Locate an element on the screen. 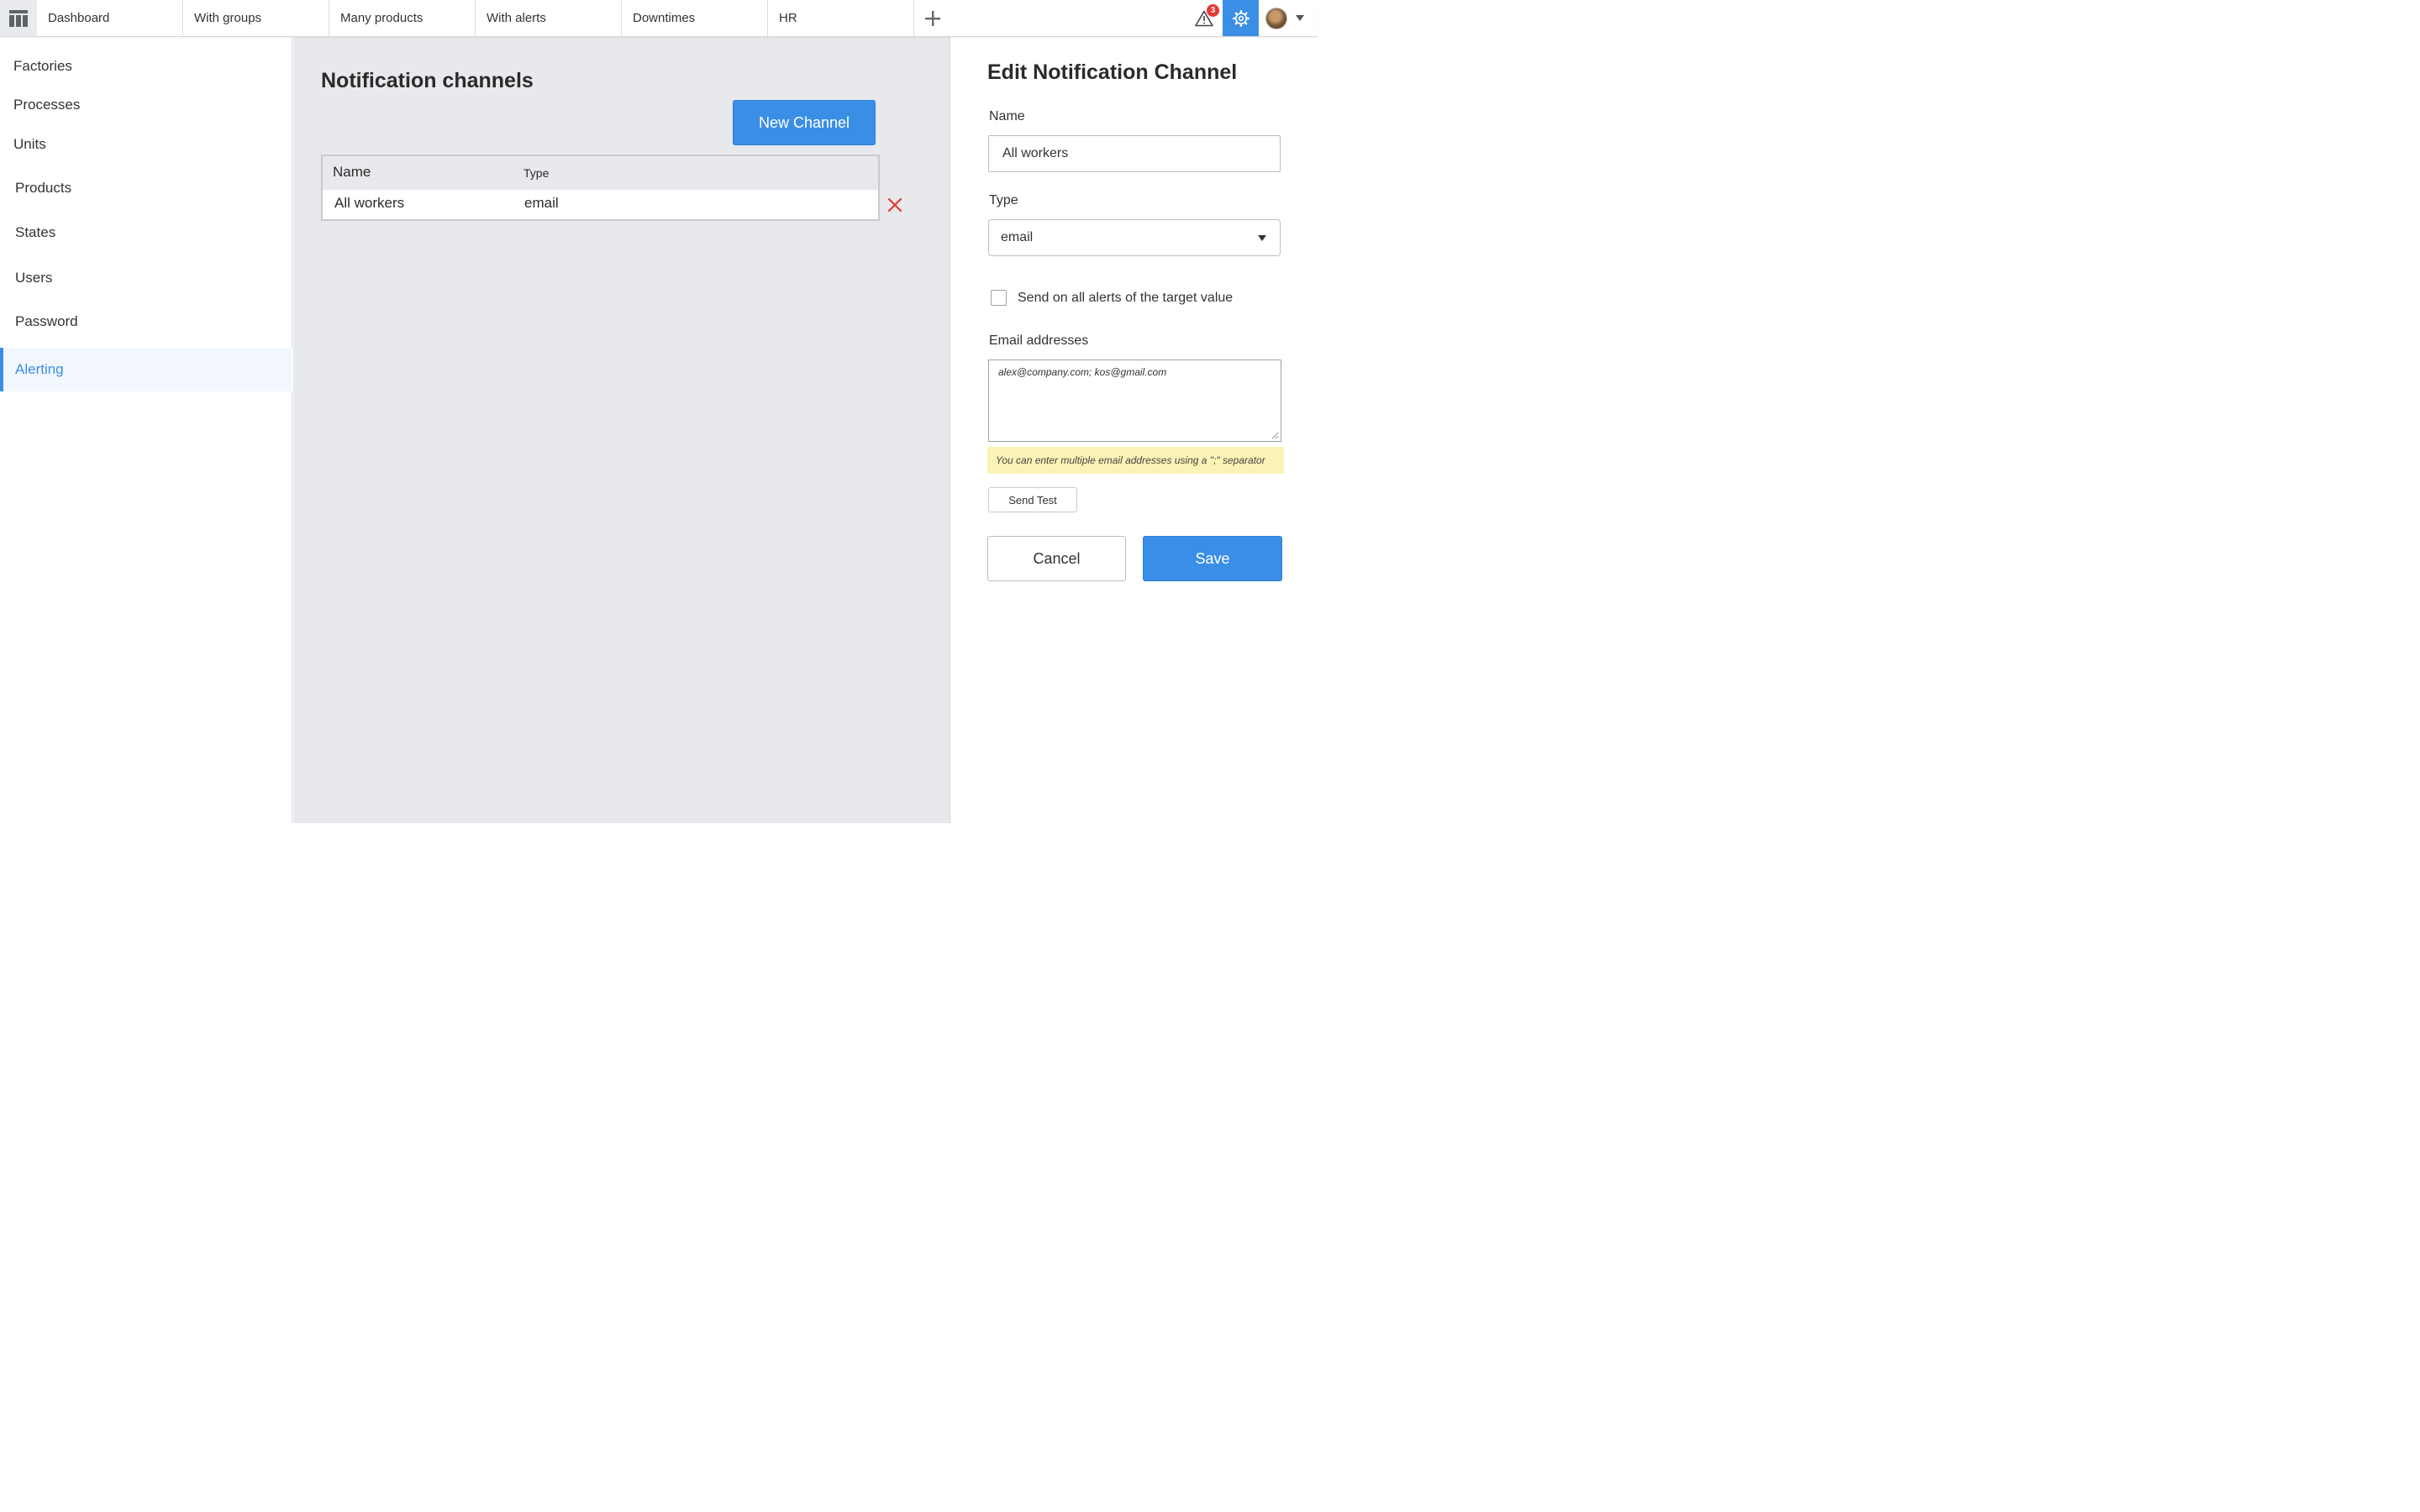  delete-icon is located at coordinates (895, 205).